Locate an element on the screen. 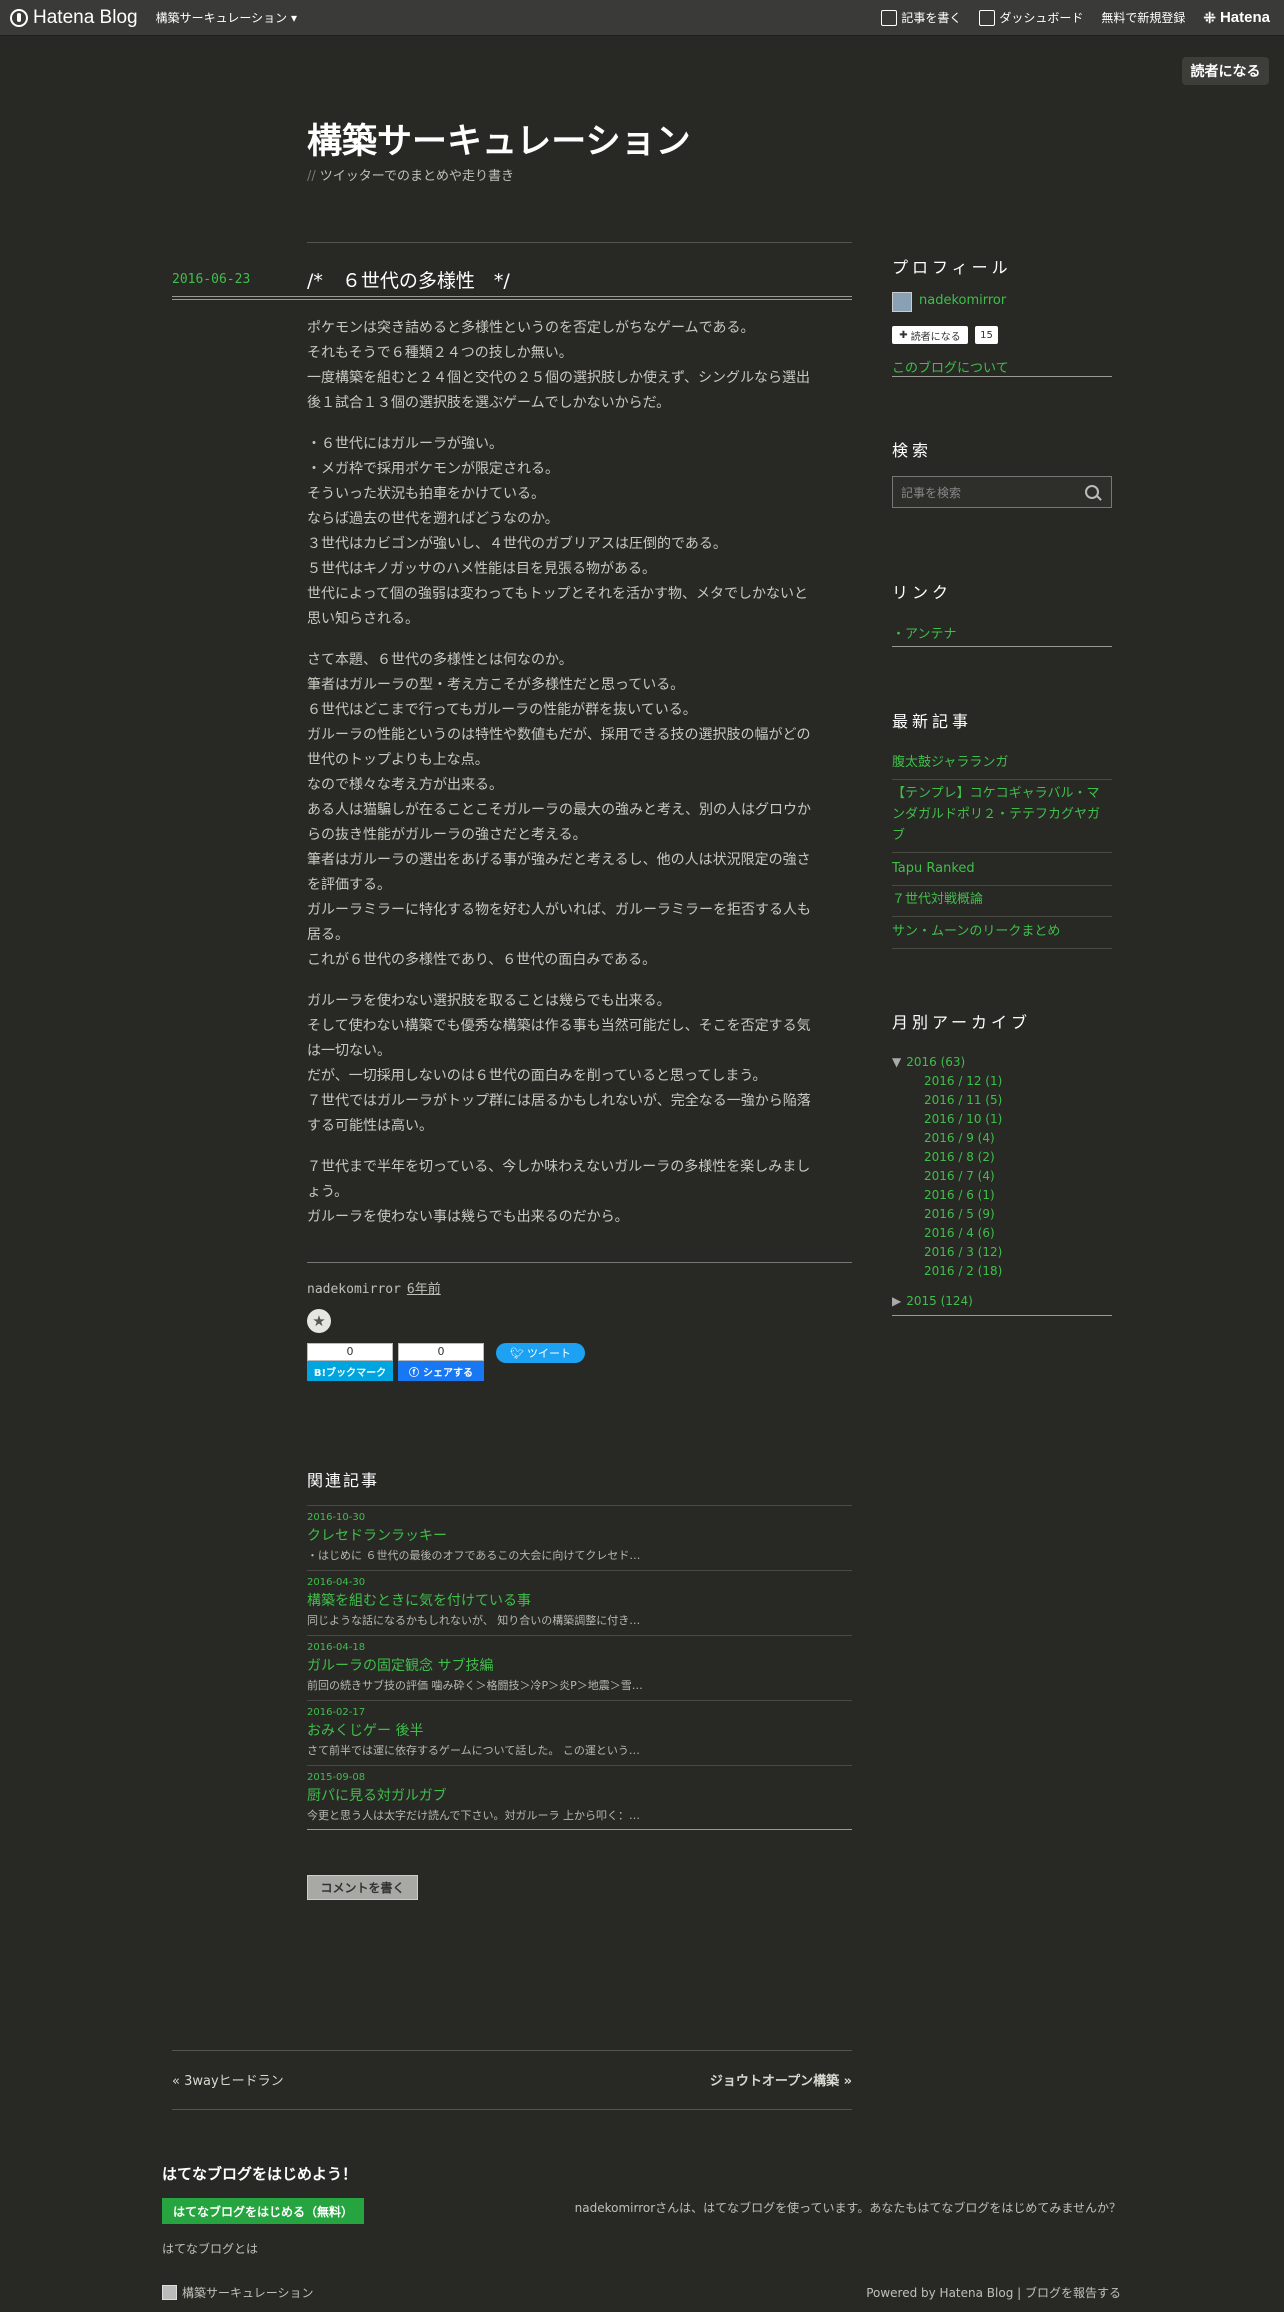  archive-month-link: 2016 / 8 (2) is located at coordinates (959, 1157).